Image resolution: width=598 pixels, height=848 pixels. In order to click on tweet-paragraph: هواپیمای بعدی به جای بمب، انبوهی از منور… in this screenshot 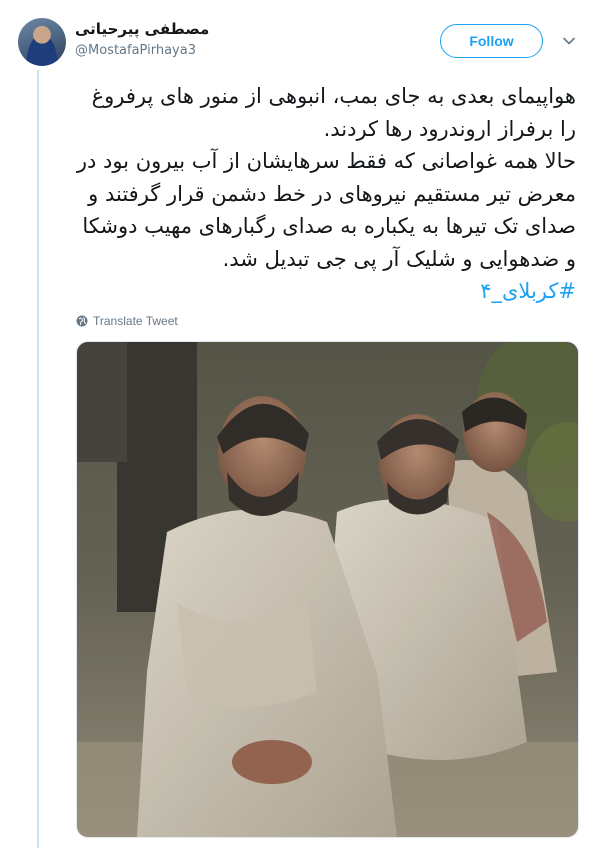, I will do `click(333, 112)`.